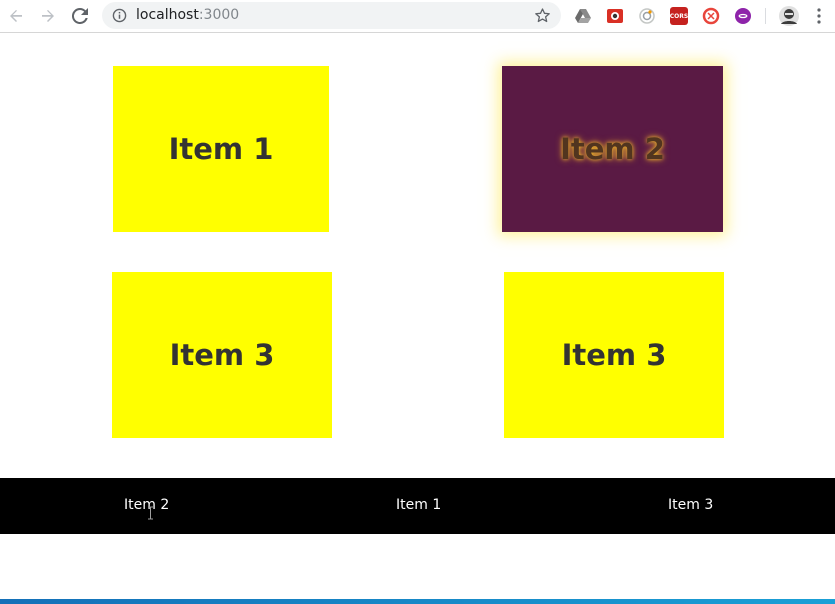 The image size is (835, 604). I want to click on arrow-right-icon, so click(48, 16).